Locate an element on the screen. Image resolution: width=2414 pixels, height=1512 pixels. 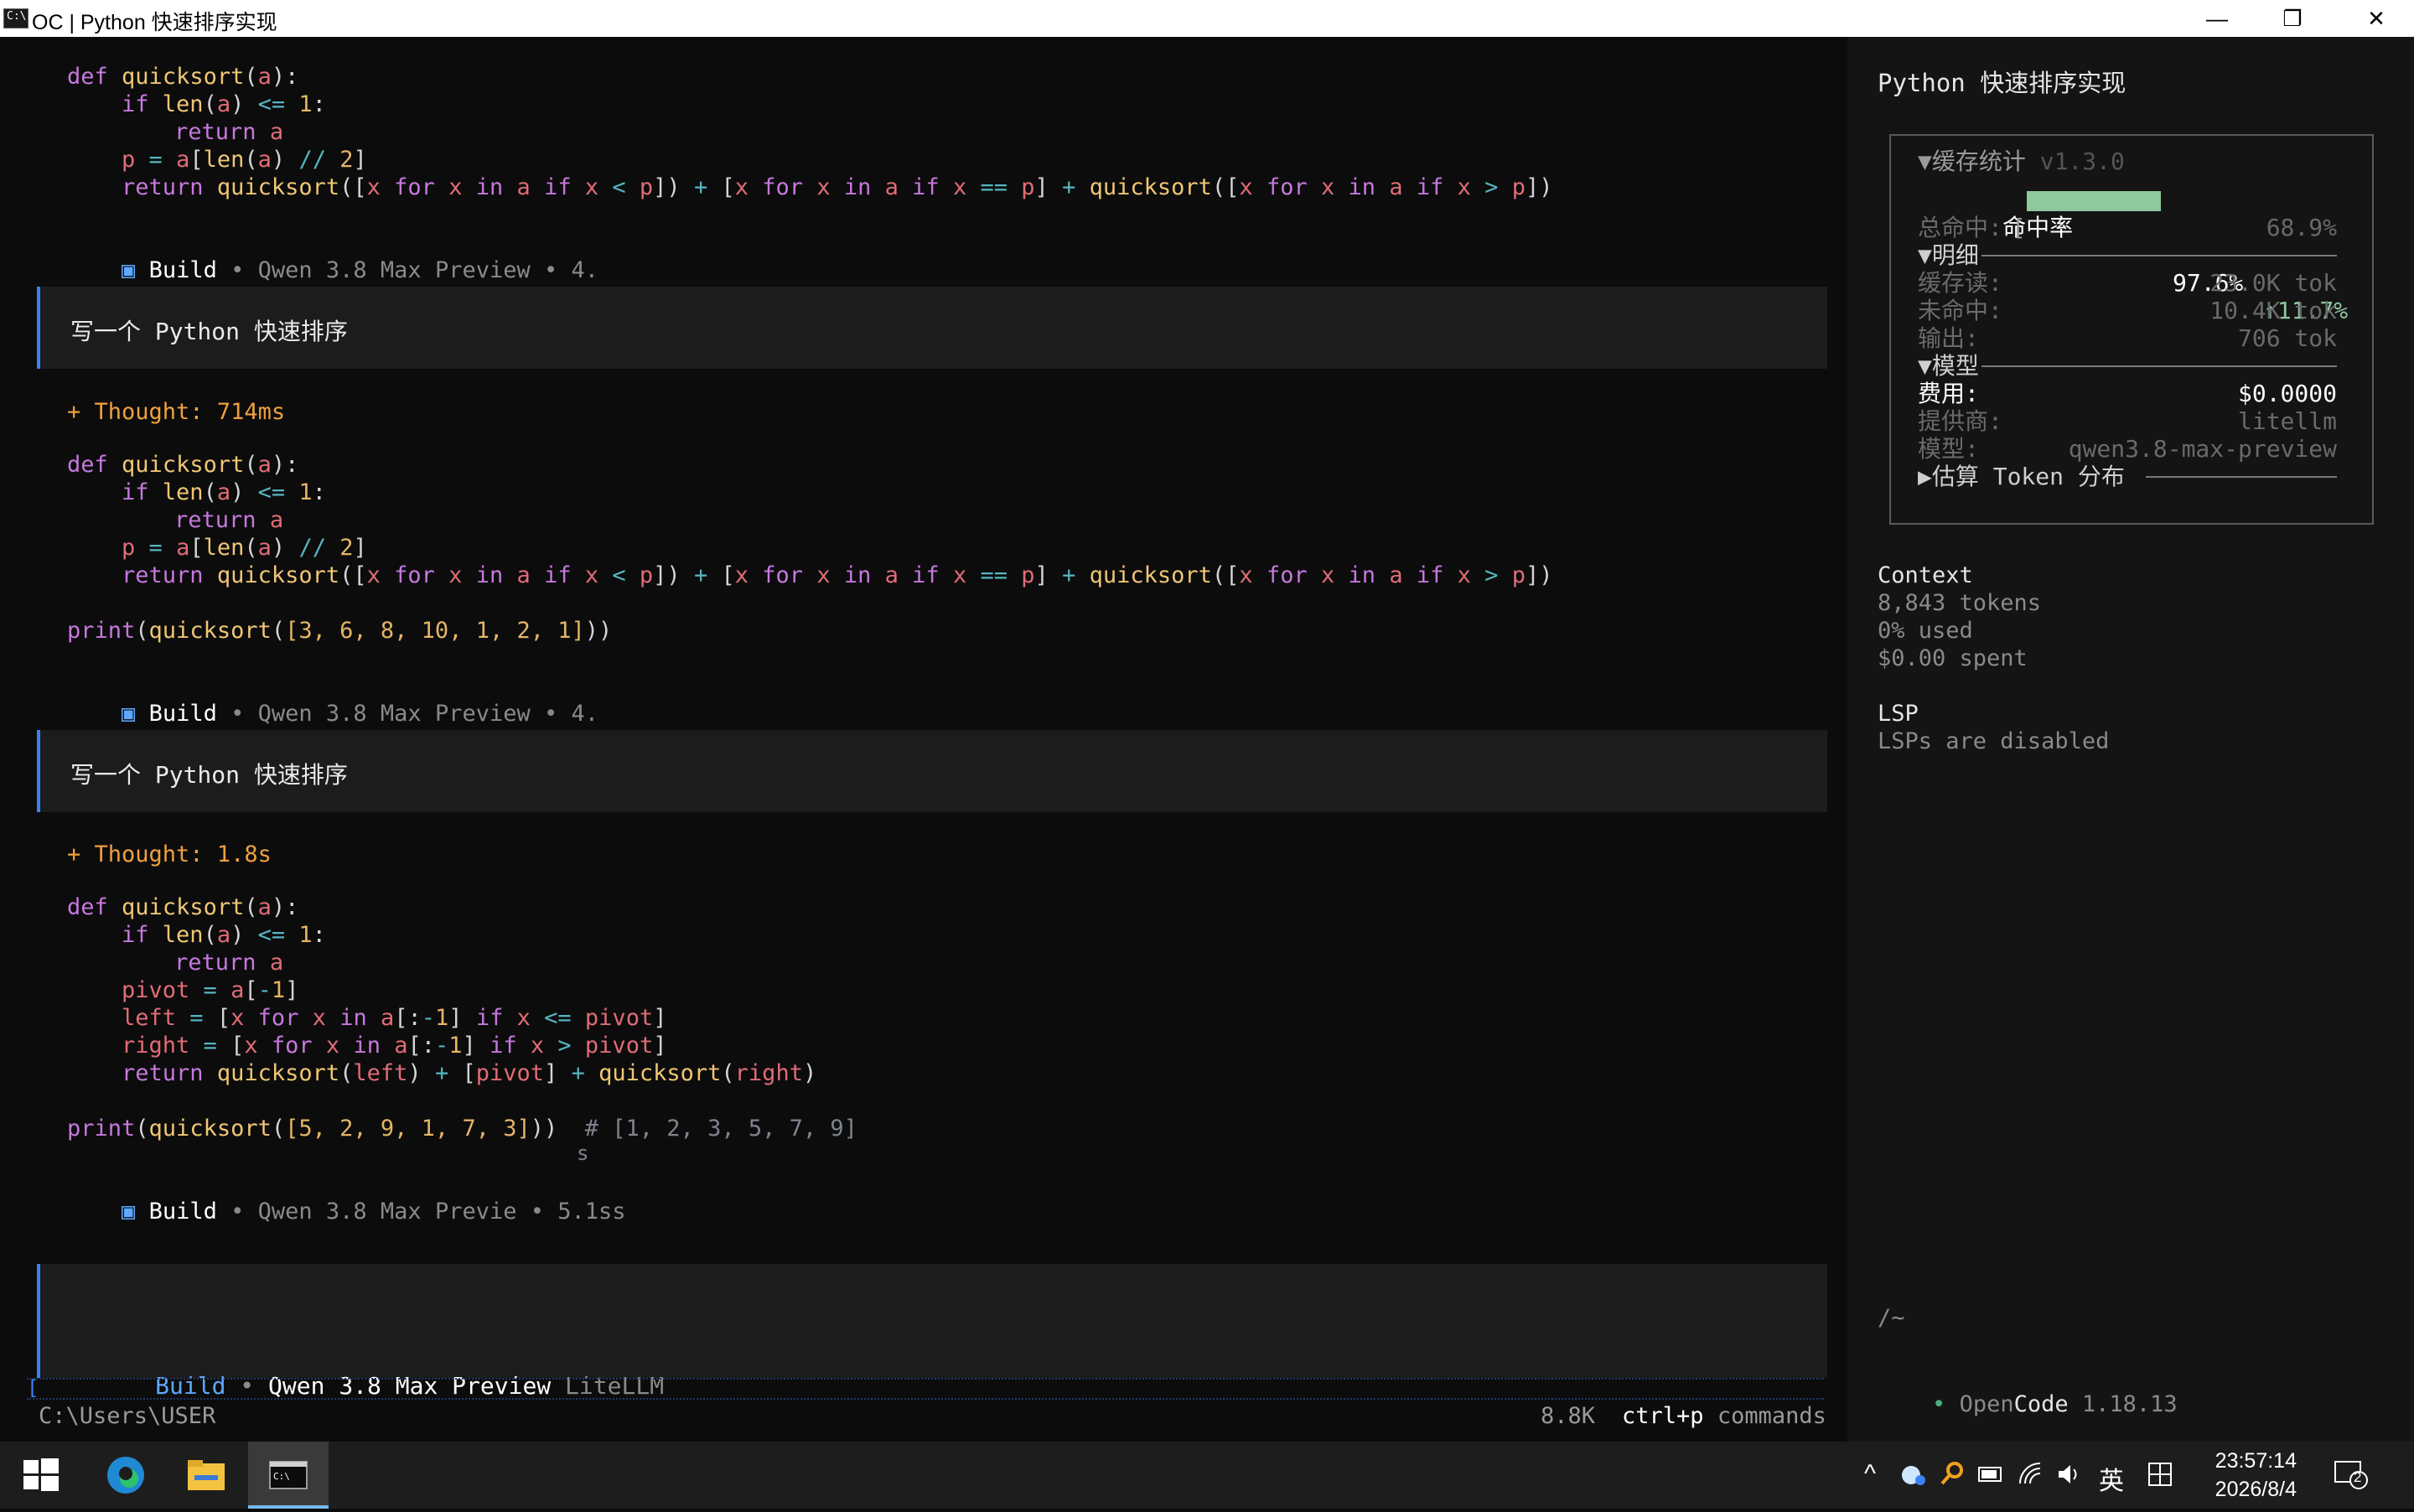
working-dir: /~ is located at coordinates (1892, 1318).